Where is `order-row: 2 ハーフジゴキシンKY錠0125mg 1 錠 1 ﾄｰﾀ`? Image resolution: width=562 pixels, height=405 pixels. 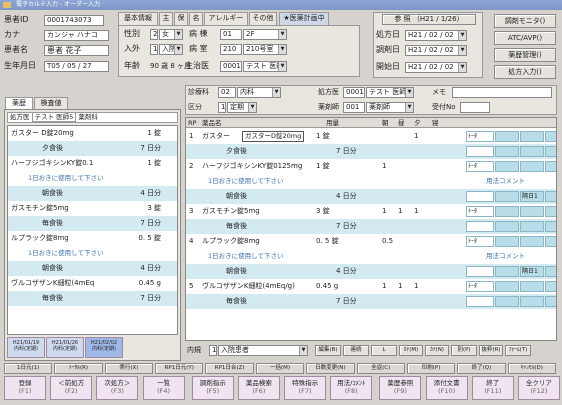
order-row: 2 ハーフジゴキシンKY錠0125mg 1 錠 1 ﾄｰﾀ is located at coordinates (371, 166).